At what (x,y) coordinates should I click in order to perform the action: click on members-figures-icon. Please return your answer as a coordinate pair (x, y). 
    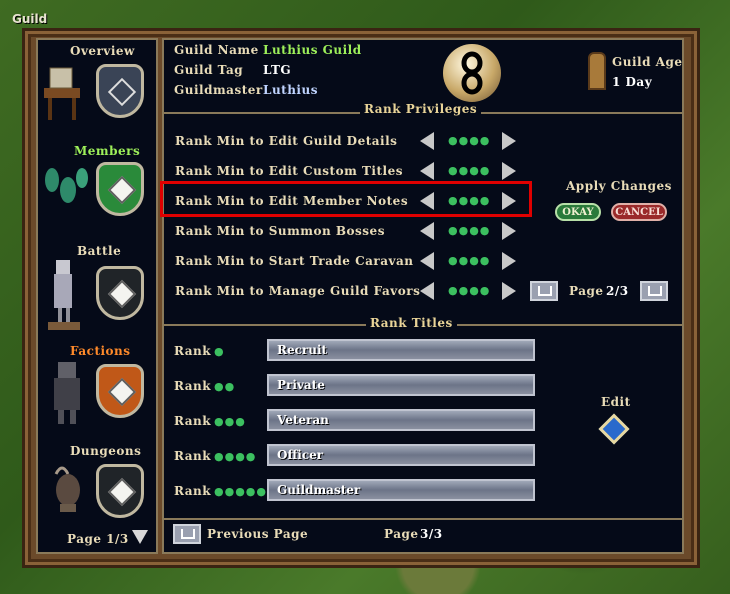
    Looking at the image, I should click on (64, 195).